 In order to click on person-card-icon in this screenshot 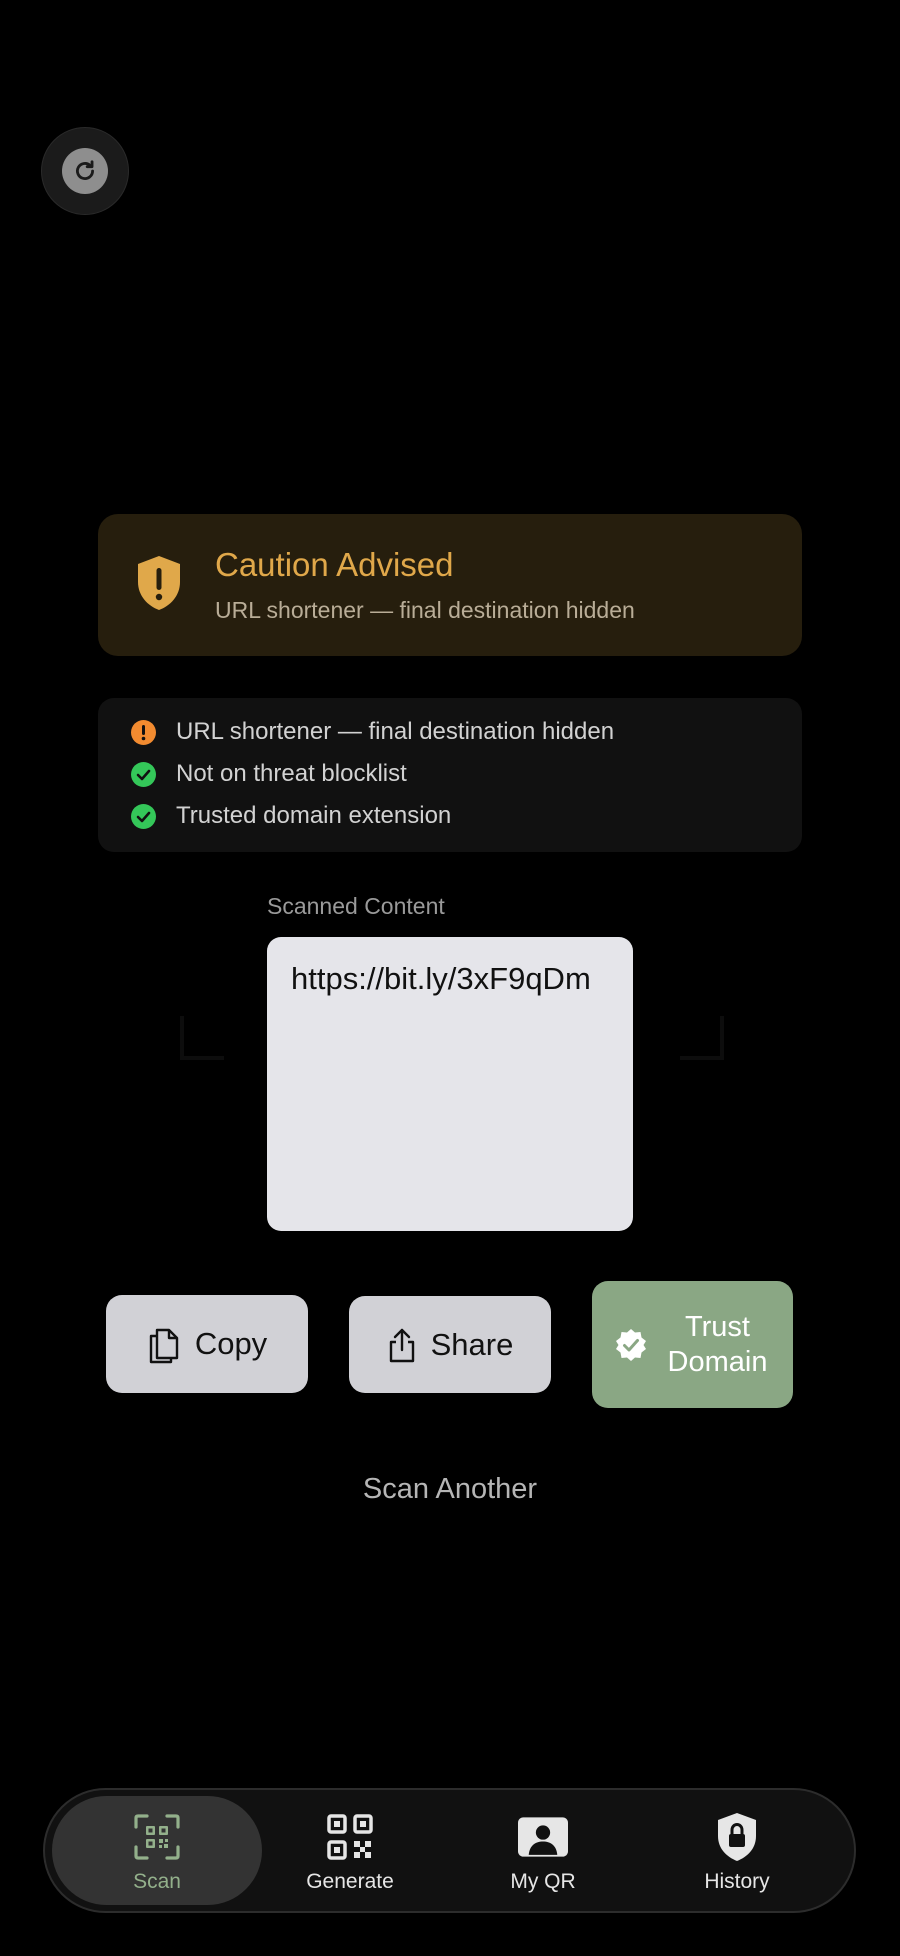, I will do `click(543, 1837)`.